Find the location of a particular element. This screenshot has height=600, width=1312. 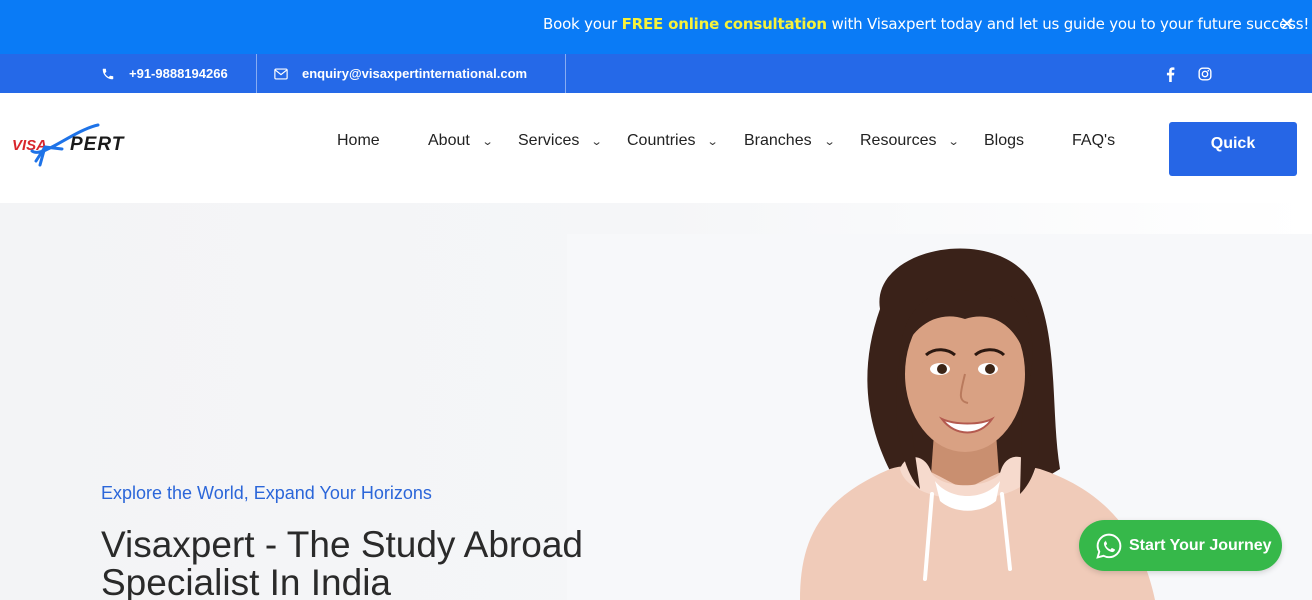

nav-label: Home is located at coordinates (358, 140).